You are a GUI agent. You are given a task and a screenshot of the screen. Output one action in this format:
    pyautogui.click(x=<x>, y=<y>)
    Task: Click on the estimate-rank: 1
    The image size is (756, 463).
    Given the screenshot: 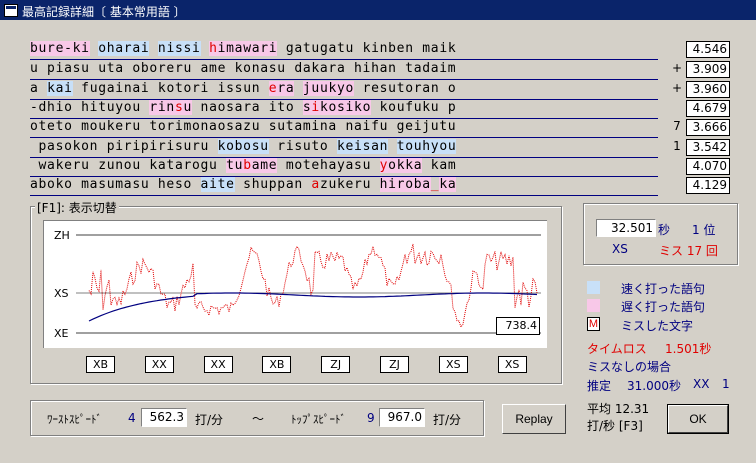 What is the action you would take?
    pyautogui.click(x=726, y=384)
    